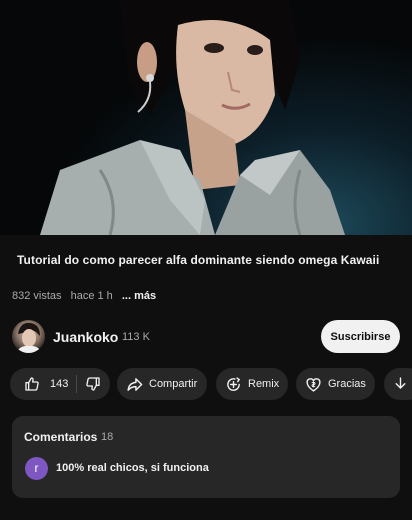 This screenshot has width=412, height=520. Describe the element at coordinates (264, 384) in the screenshot. I see `remix-label: Remix` at that location.